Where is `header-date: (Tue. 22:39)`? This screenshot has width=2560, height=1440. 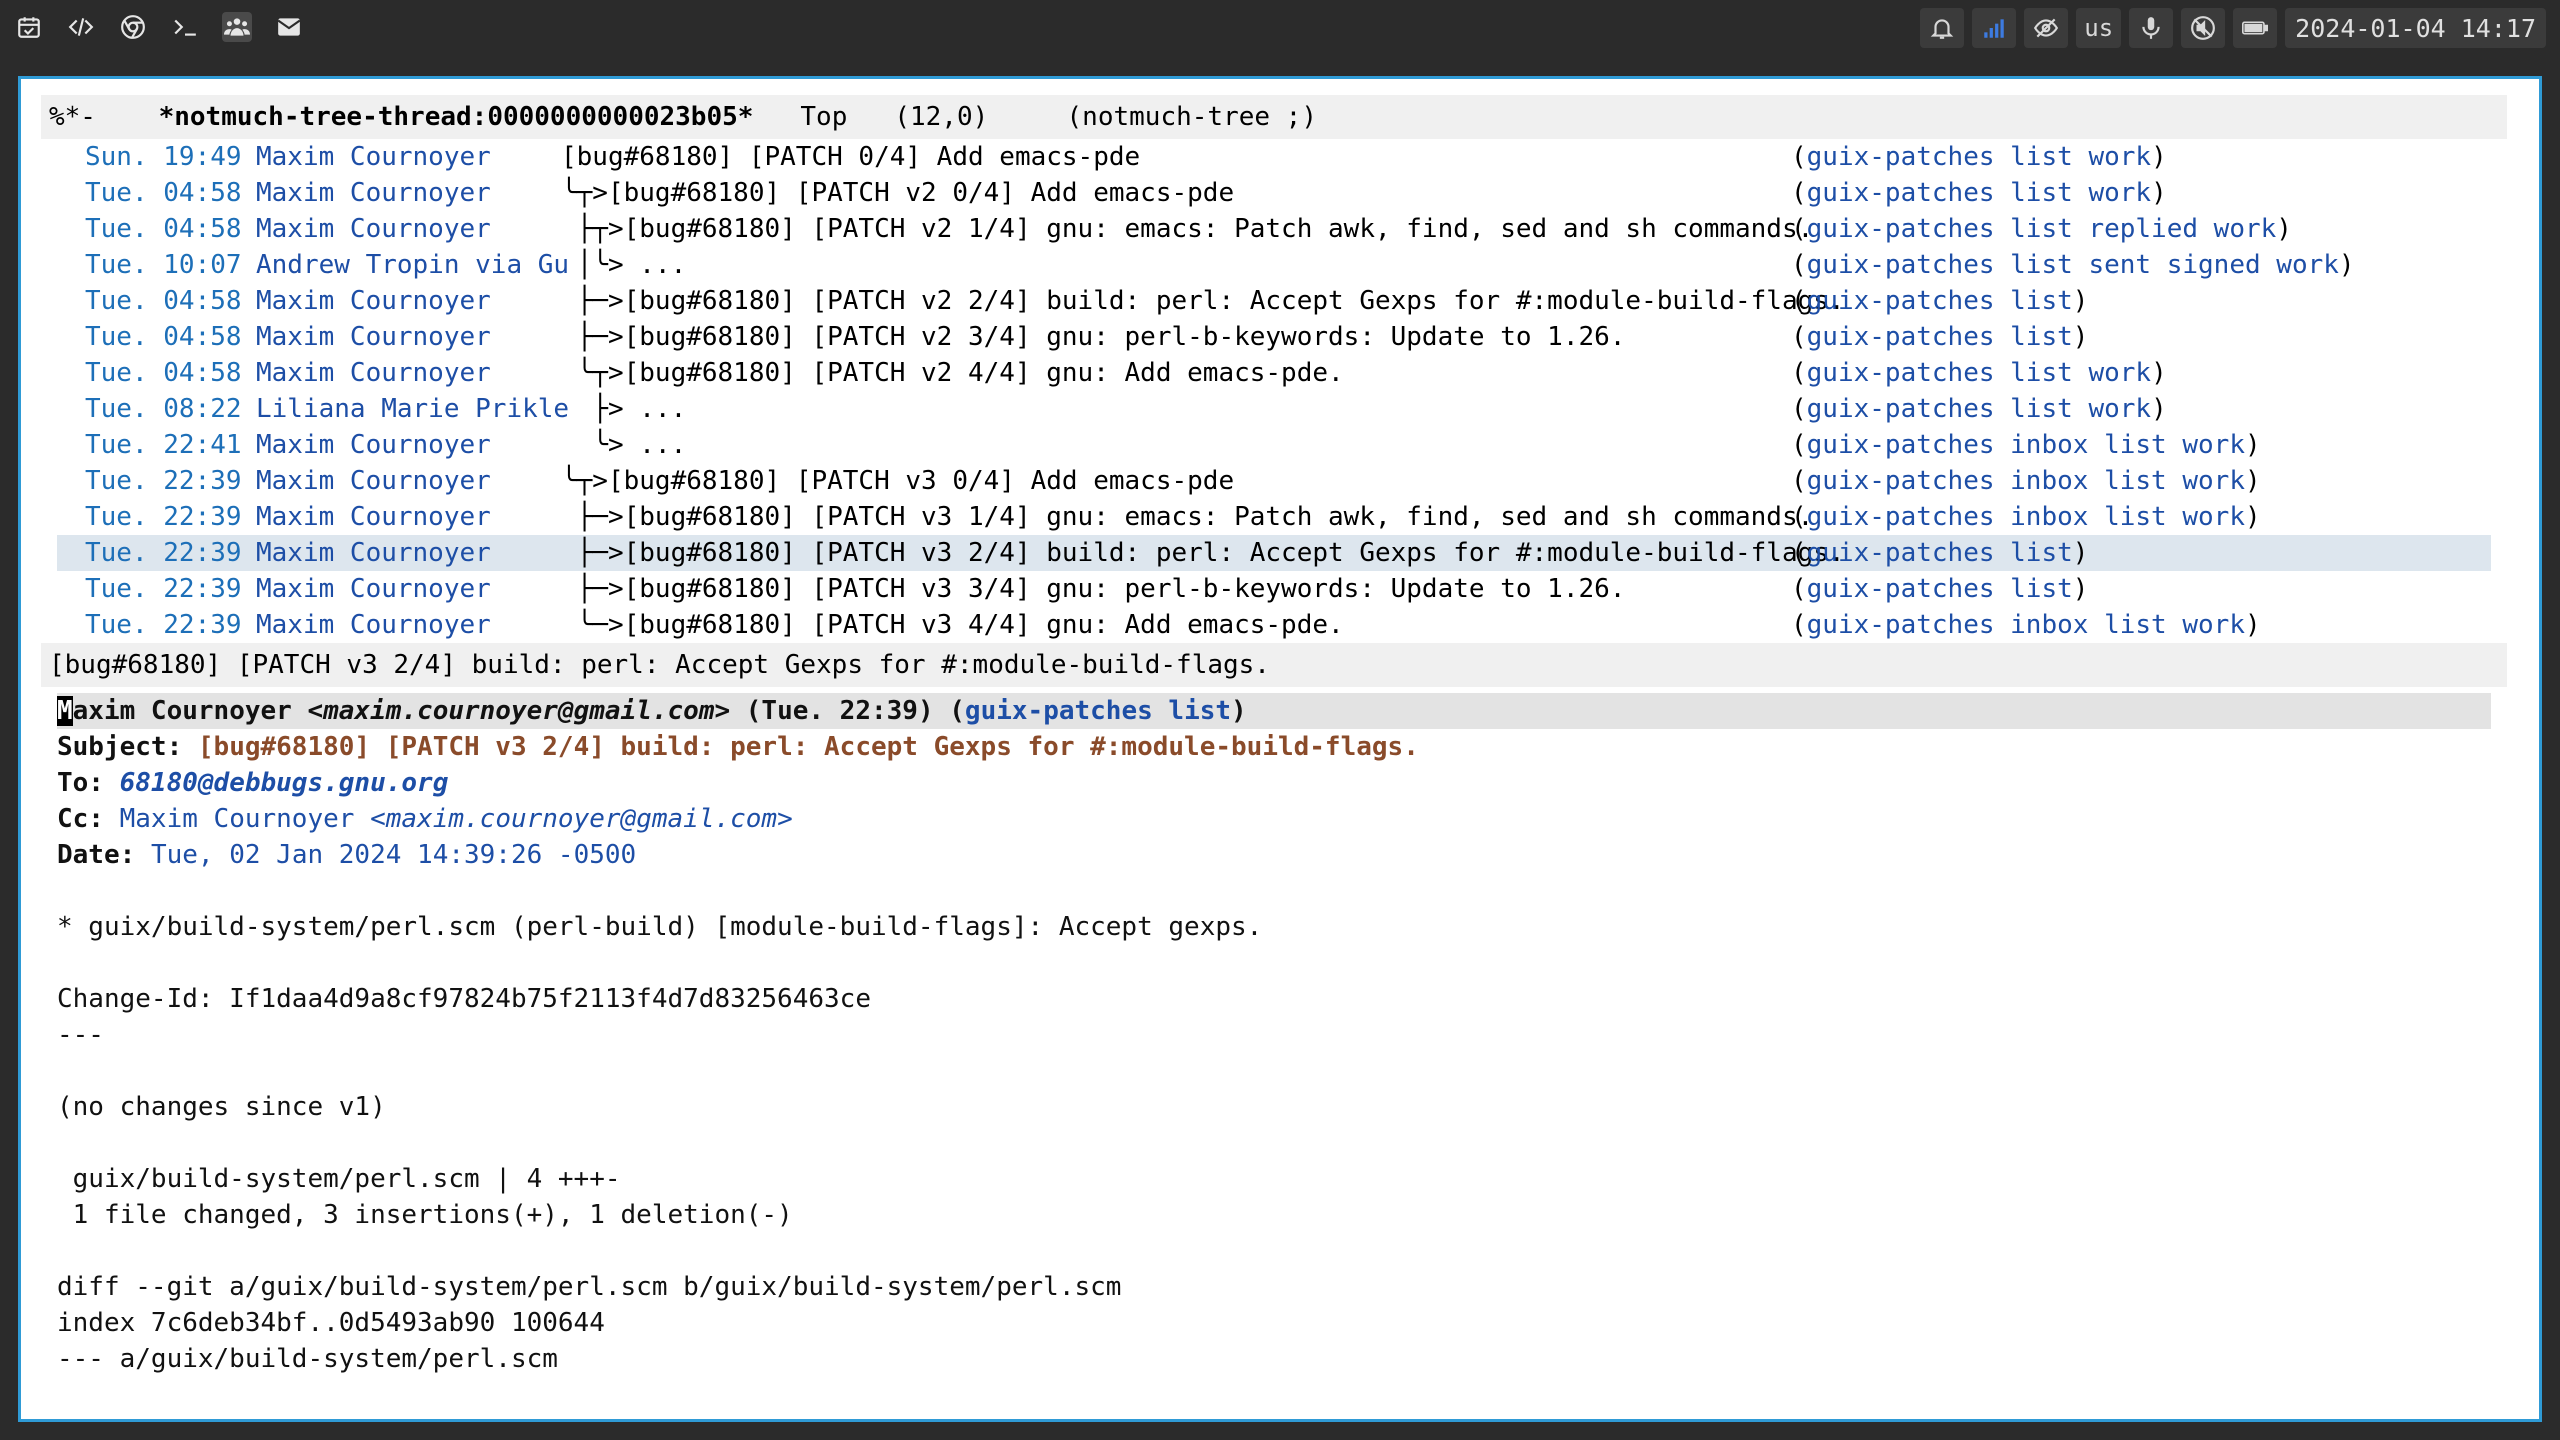 header-date: (Tue. 22:39) is located at coordinates (839, 711).